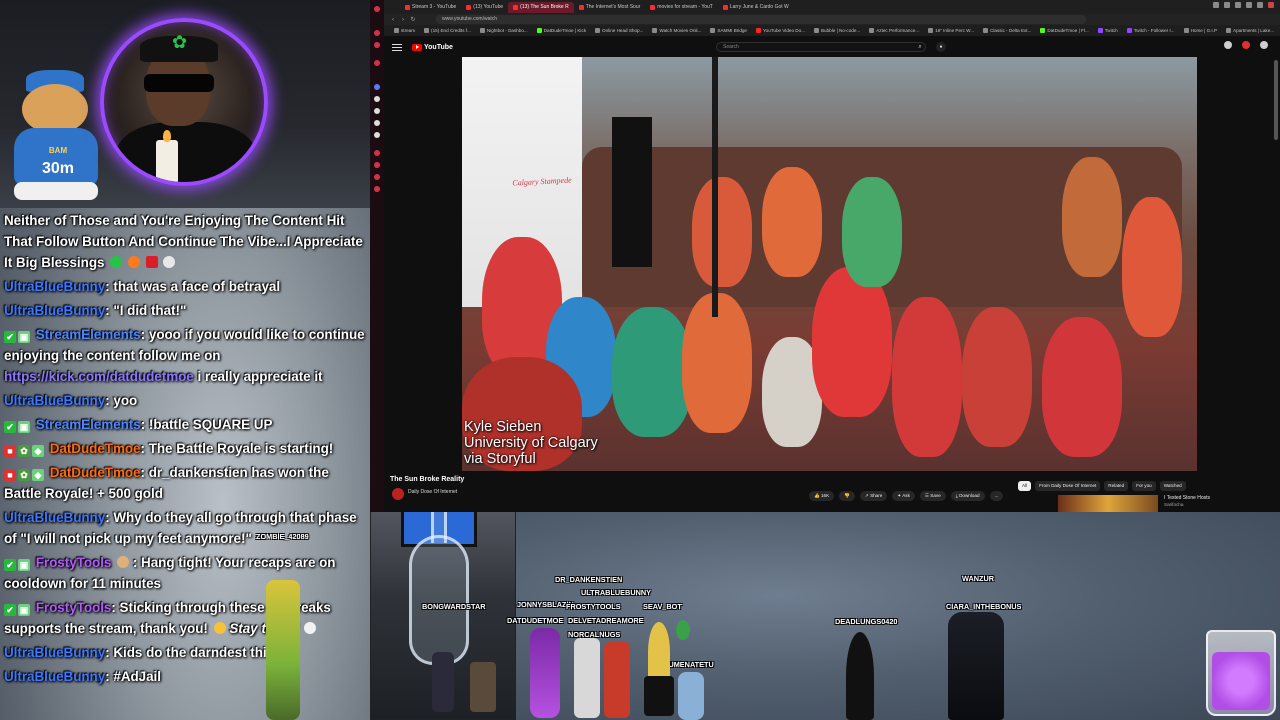 The height and width of the screenshot is (720, 1280). Describe the element at coordinates (10, 451) in the screenshot. I see `broadcaster-badge-icon: ■` at that location.